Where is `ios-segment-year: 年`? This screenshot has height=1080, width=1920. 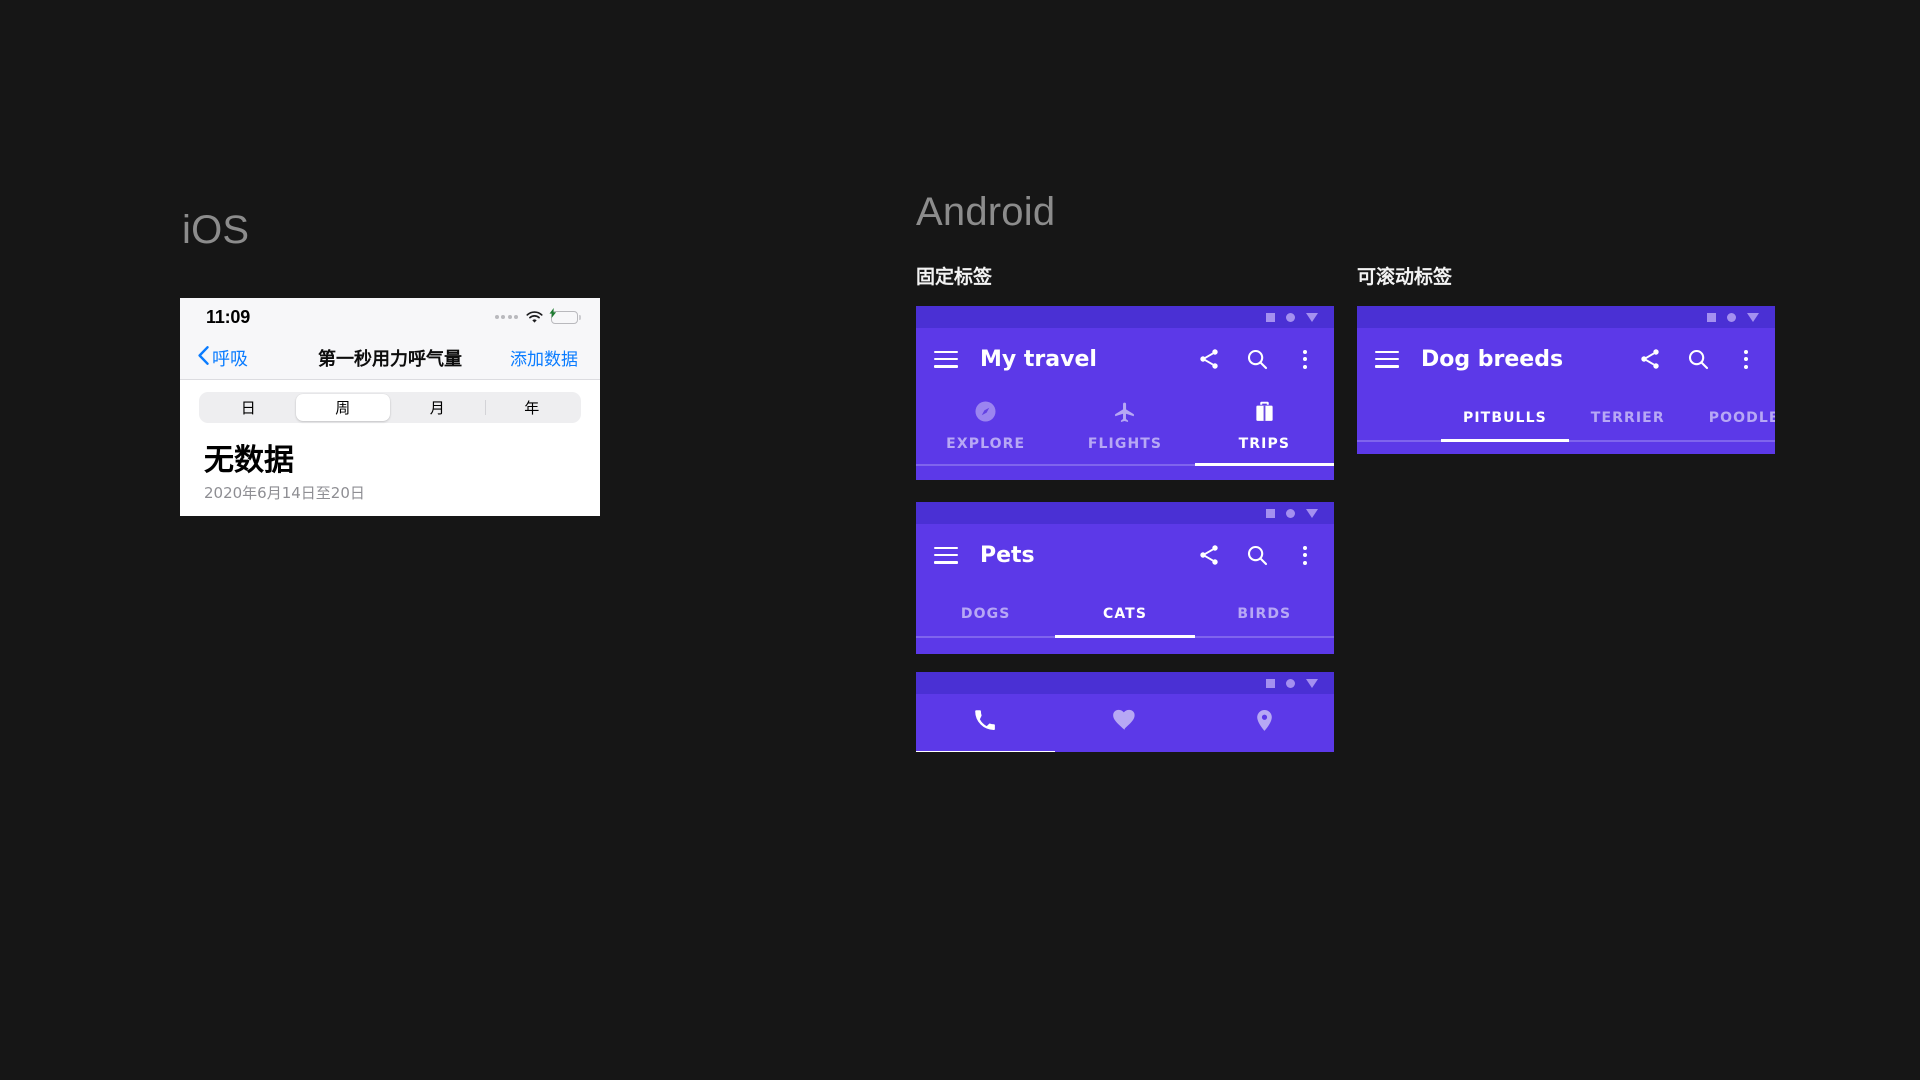
ios-segment-year: 年 is located at coordinates (532, 407).